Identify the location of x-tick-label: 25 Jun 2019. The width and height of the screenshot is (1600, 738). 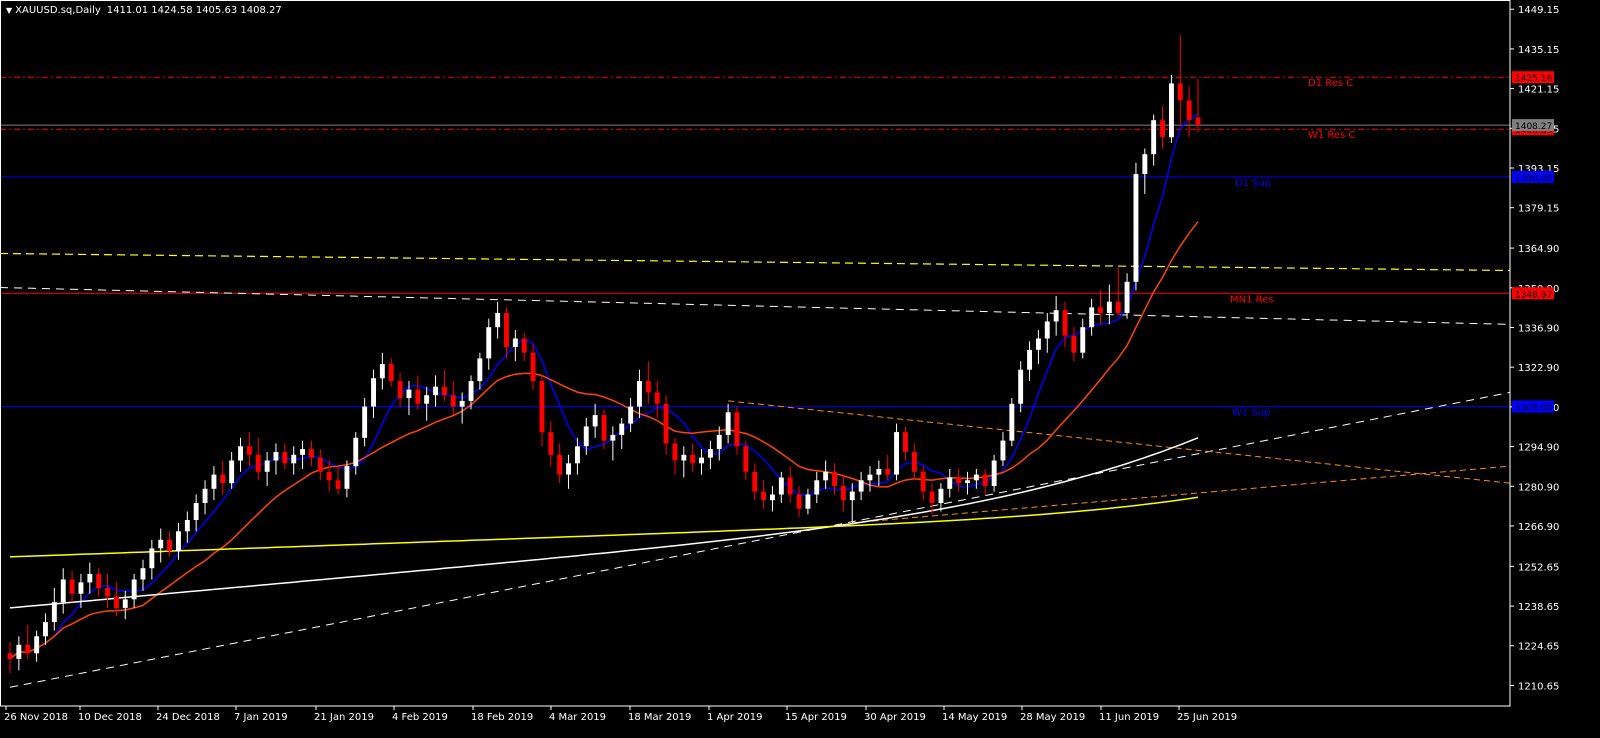
(1207, 717).